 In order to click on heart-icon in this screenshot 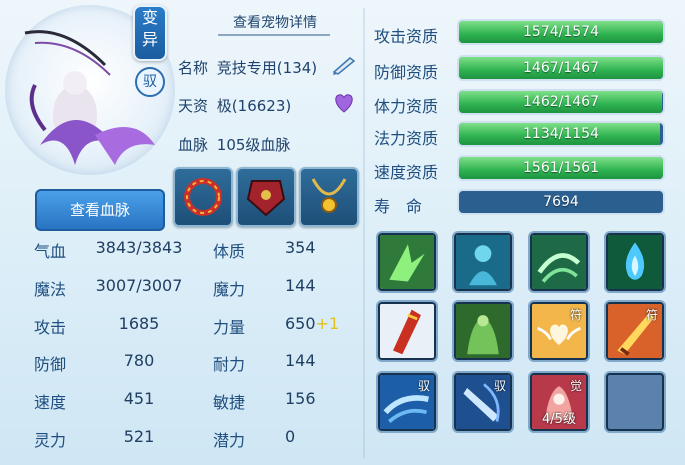, I will do `click(344, 103)`.